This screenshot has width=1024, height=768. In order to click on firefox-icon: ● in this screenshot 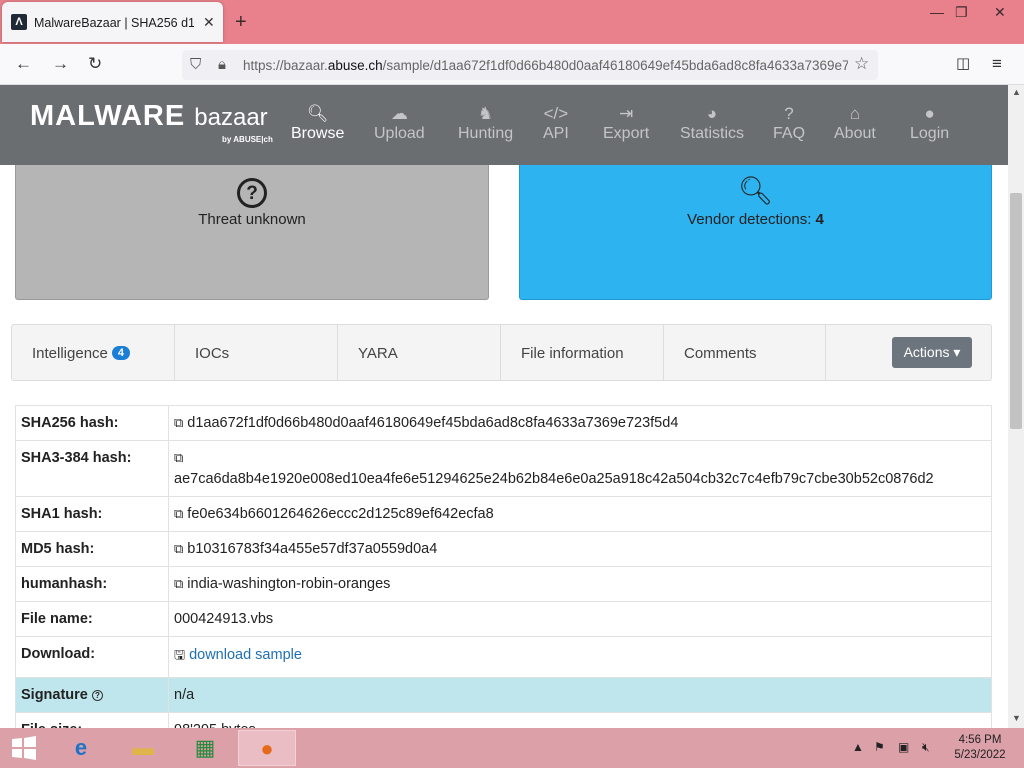, I will do `click(267, 748)`.